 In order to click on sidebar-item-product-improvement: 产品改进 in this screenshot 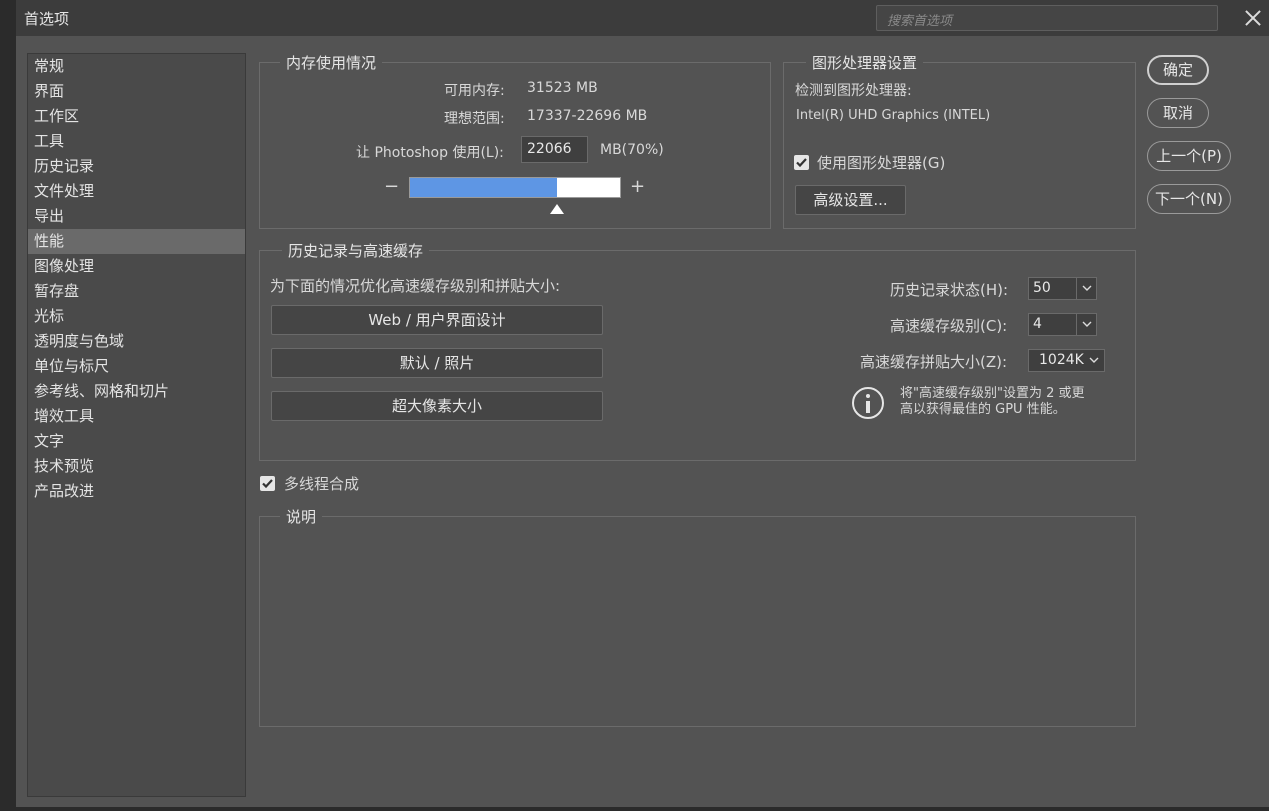, I will do `click(136, 491)`.